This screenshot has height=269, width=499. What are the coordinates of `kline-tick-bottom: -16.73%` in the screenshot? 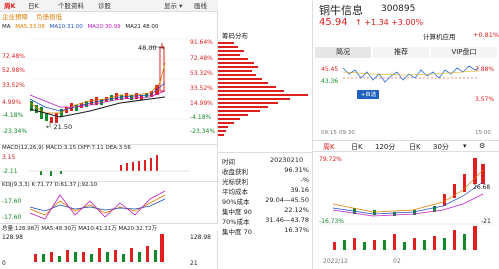 It's located at (332, 221).